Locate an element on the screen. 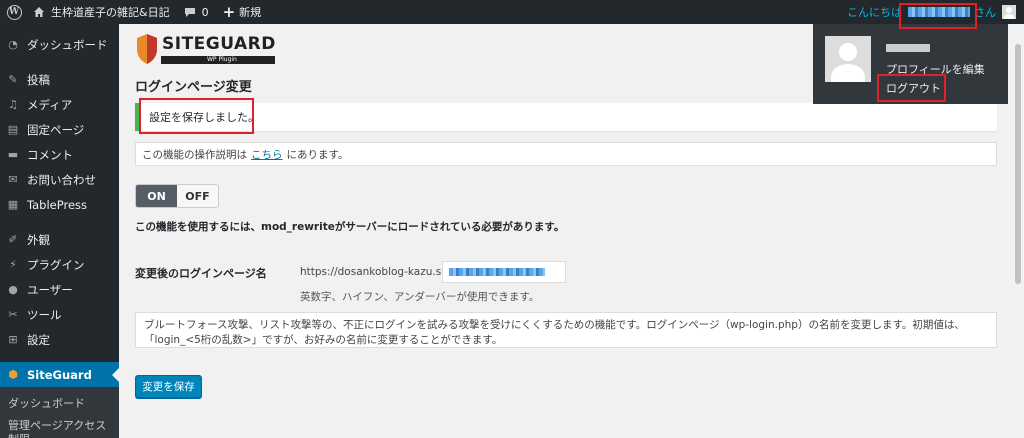  sidebar-item-users: ● ユーザー is located at coordinates (59, 289).